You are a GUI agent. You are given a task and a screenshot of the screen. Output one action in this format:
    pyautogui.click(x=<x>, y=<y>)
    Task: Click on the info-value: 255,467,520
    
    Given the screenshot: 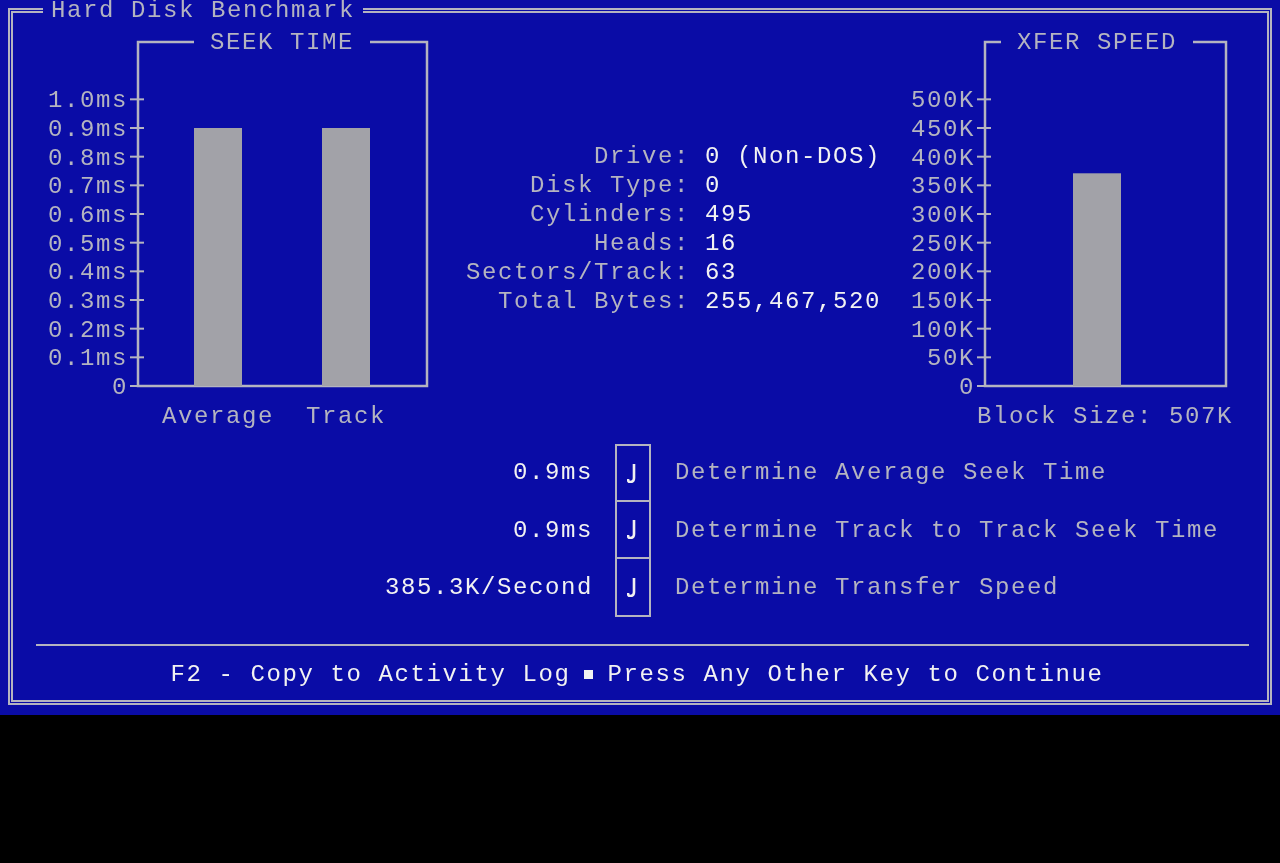 What is the action you would take?
    pyautogui.click(x=793, y=301)
    